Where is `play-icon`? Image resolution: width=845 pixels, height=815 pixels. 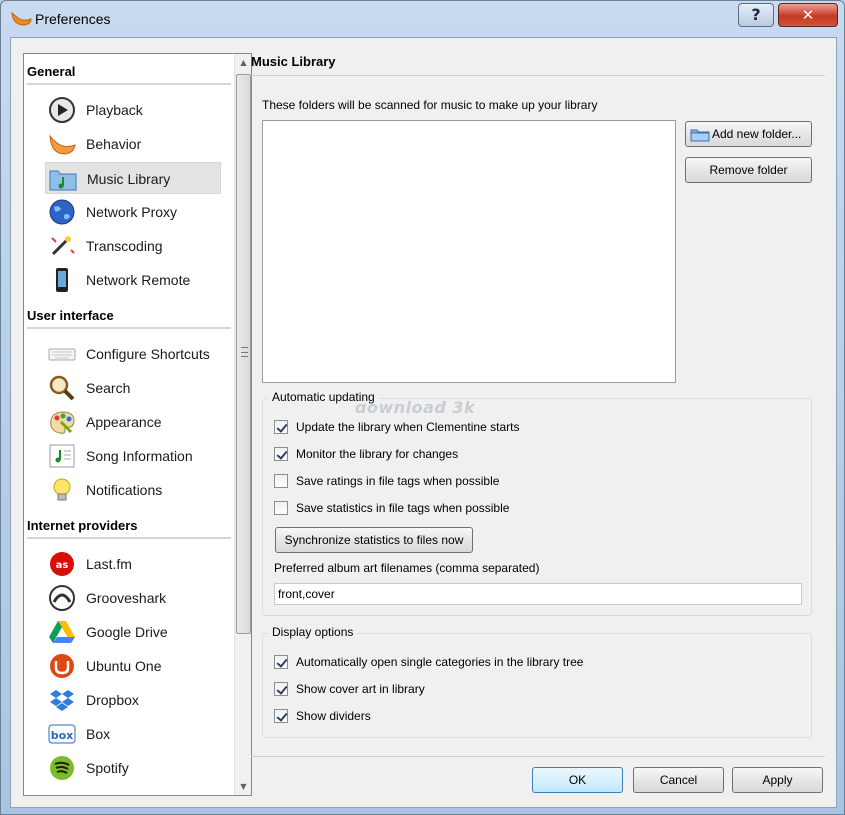
play-icon is located at coordinates (62, 110).